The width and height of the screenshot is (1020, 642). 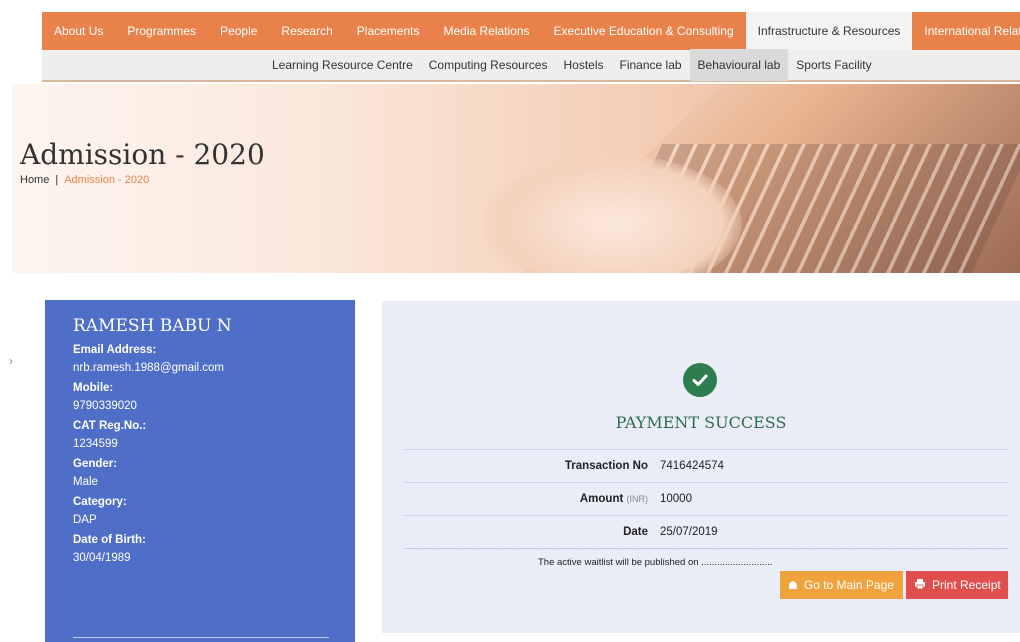 What do you see at coordinates (102, 558) in the screenshot?
I see `dob-value: 30/04/1989` at bounding box center [102, 558].